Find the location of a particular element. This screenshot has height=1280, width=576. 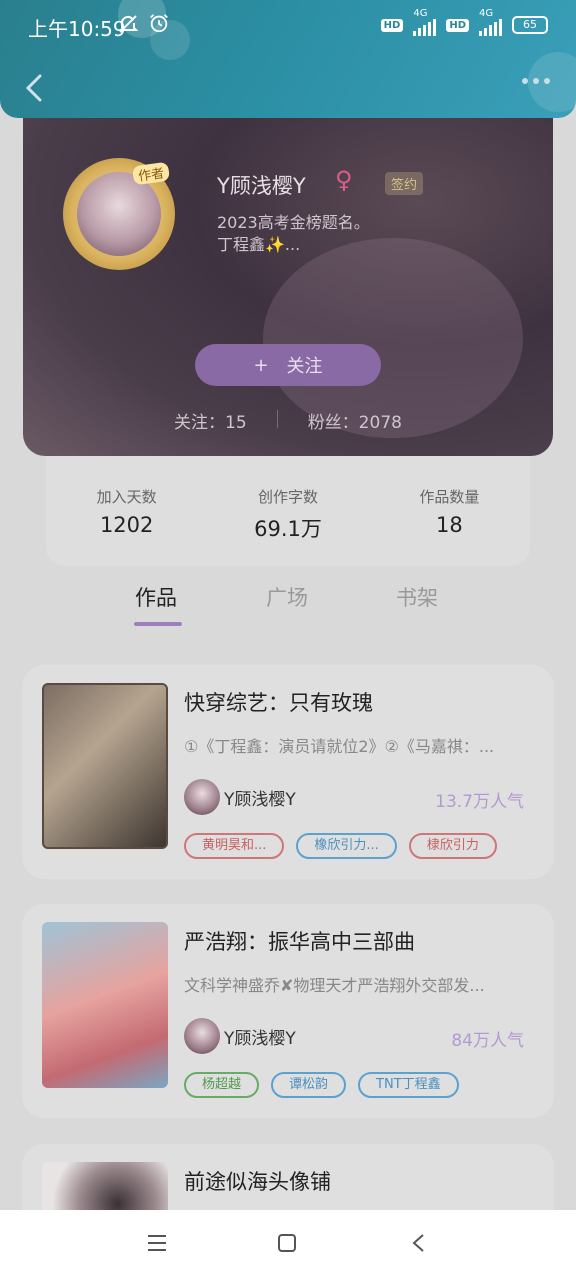

tab-square: 广场 is located at coordinates (287, 597).